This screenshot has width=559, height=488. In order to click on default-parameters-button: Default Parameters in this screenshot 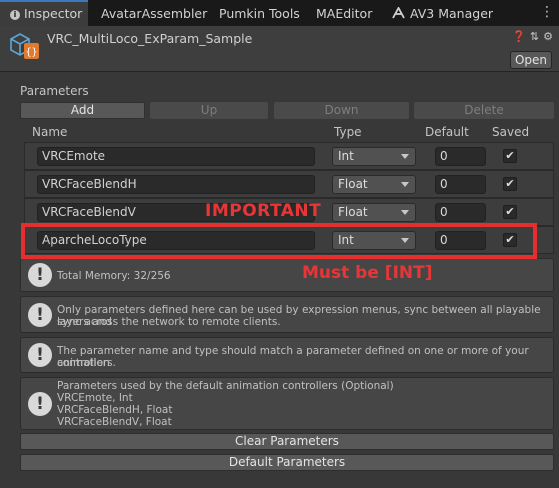, I will do `click(287, 462)`.